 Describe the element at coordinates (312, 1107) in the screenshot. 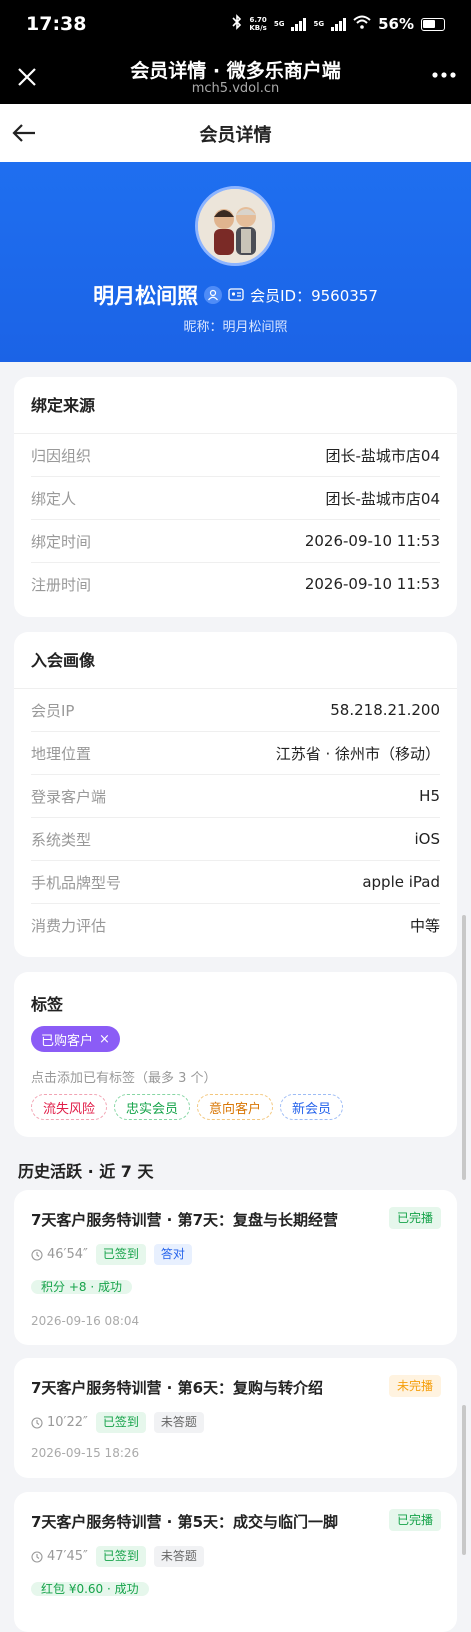

I see `tag-option-new: 新会员` at that location.